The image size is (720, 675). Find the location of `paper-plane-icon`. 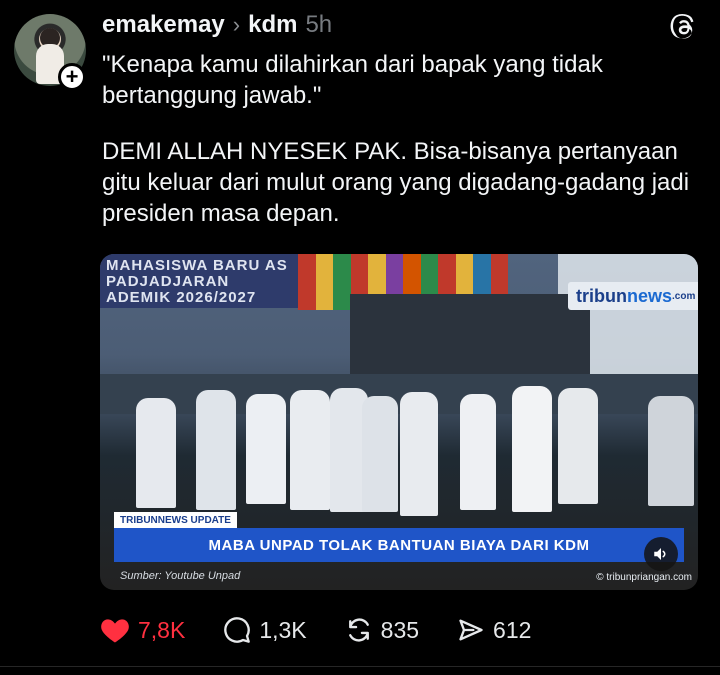

paper-plane-icon is located at coordinates (471, 630).